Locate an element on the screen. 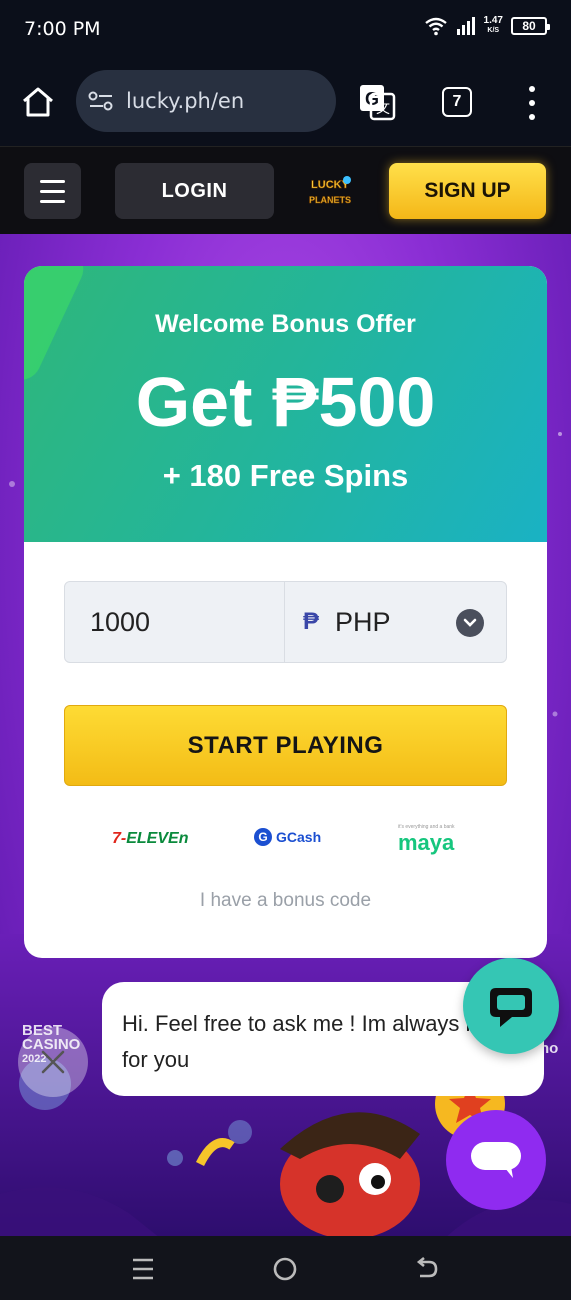 The width and height of the screenshot is (571, 1300). more-menu-icon is located at coordinates (532, 103).